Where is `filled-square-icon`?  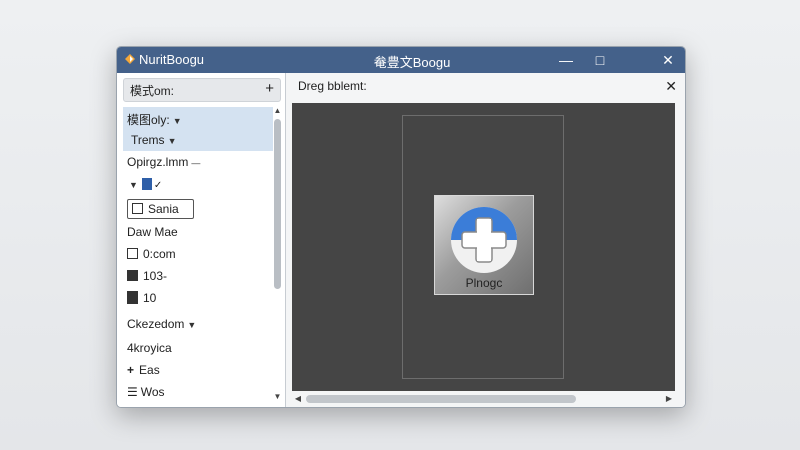
filled-square-icon is located at coordinates (132, 275).